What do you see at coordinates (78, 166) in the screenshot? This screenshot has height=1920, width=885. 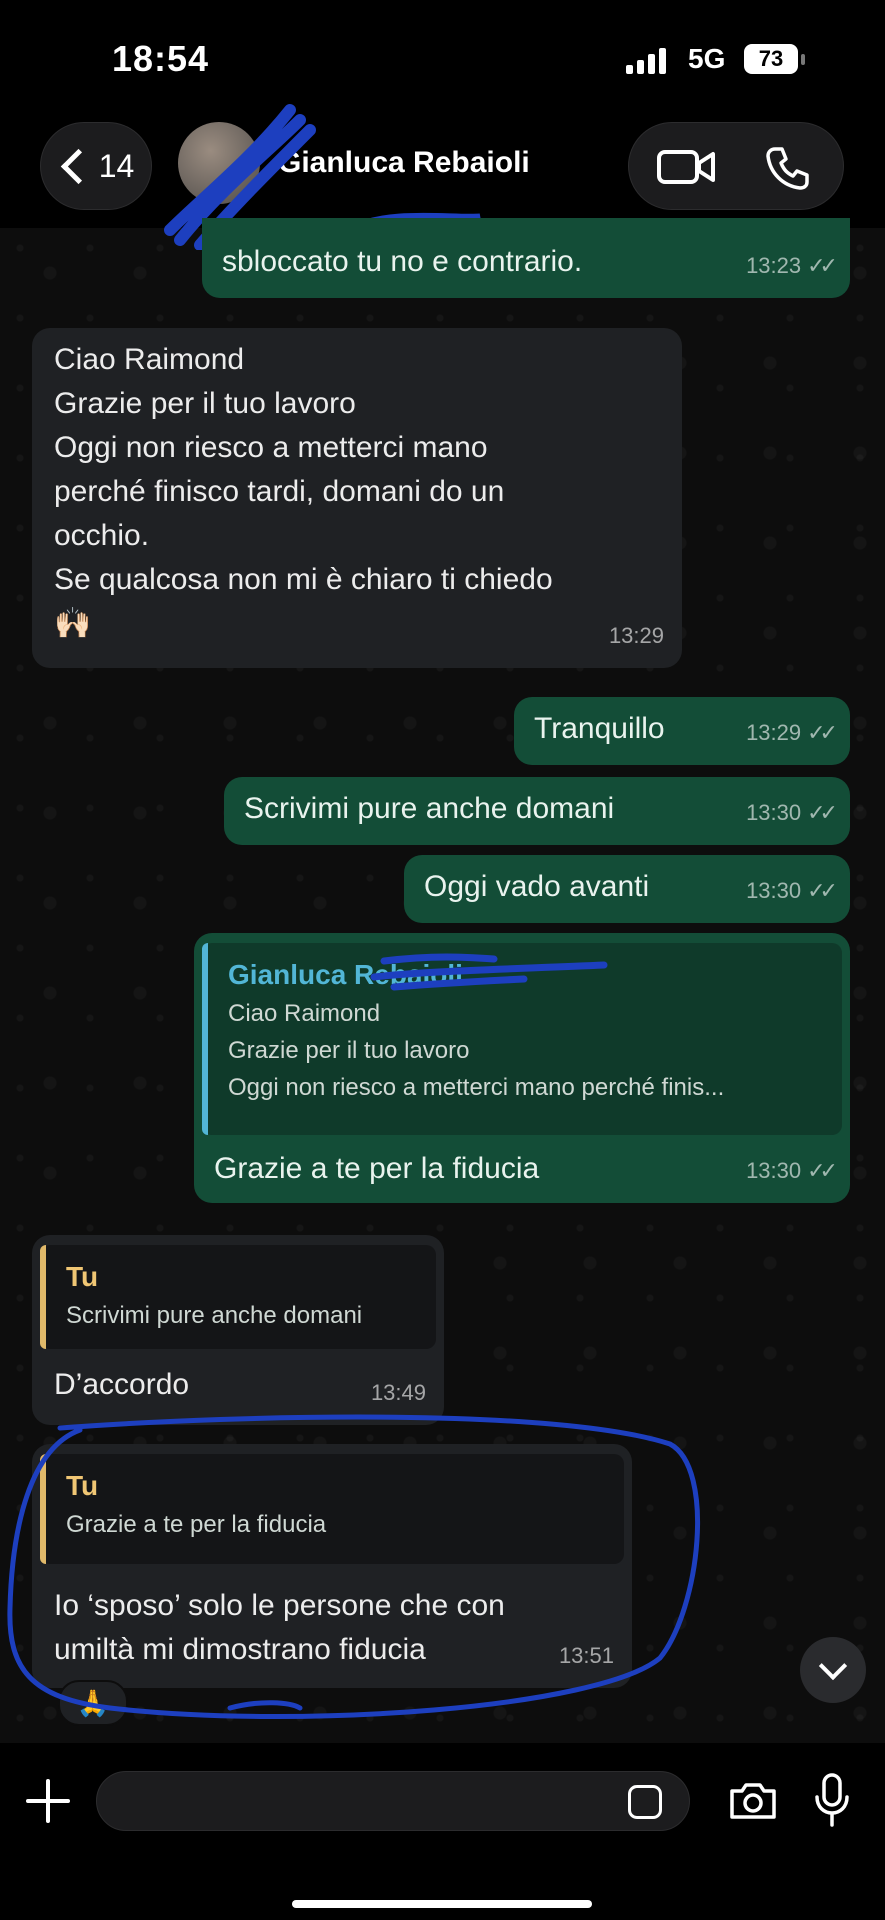 I see `back-chevron-icon` at bounding box center [78, 166].